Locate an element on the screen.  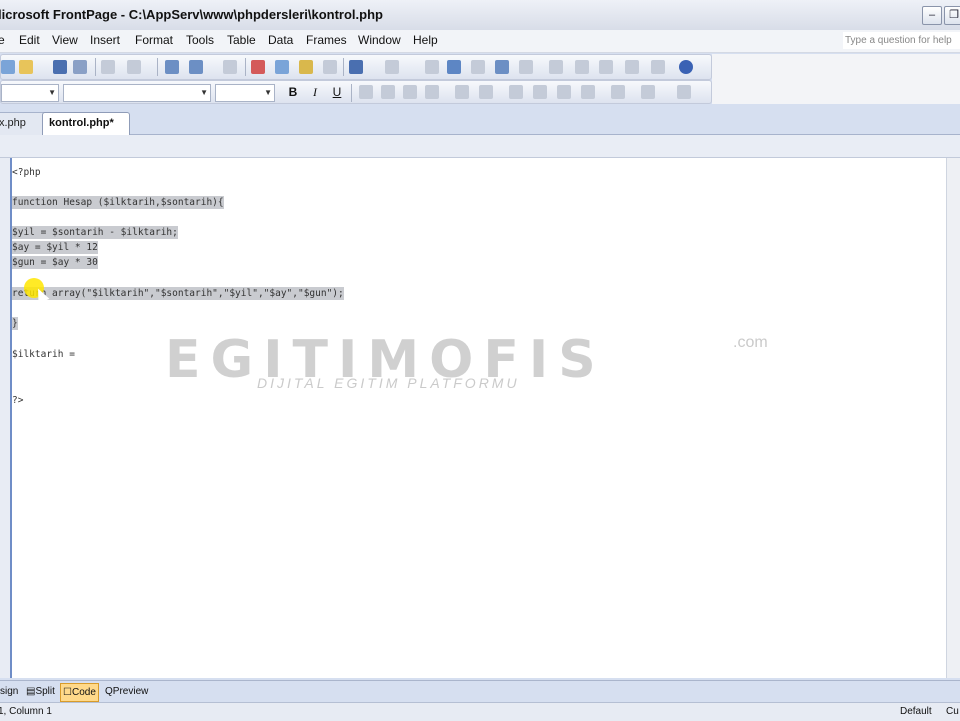
tab-kontrol-php: kontrol.php* is located at coordinates (86, 123).